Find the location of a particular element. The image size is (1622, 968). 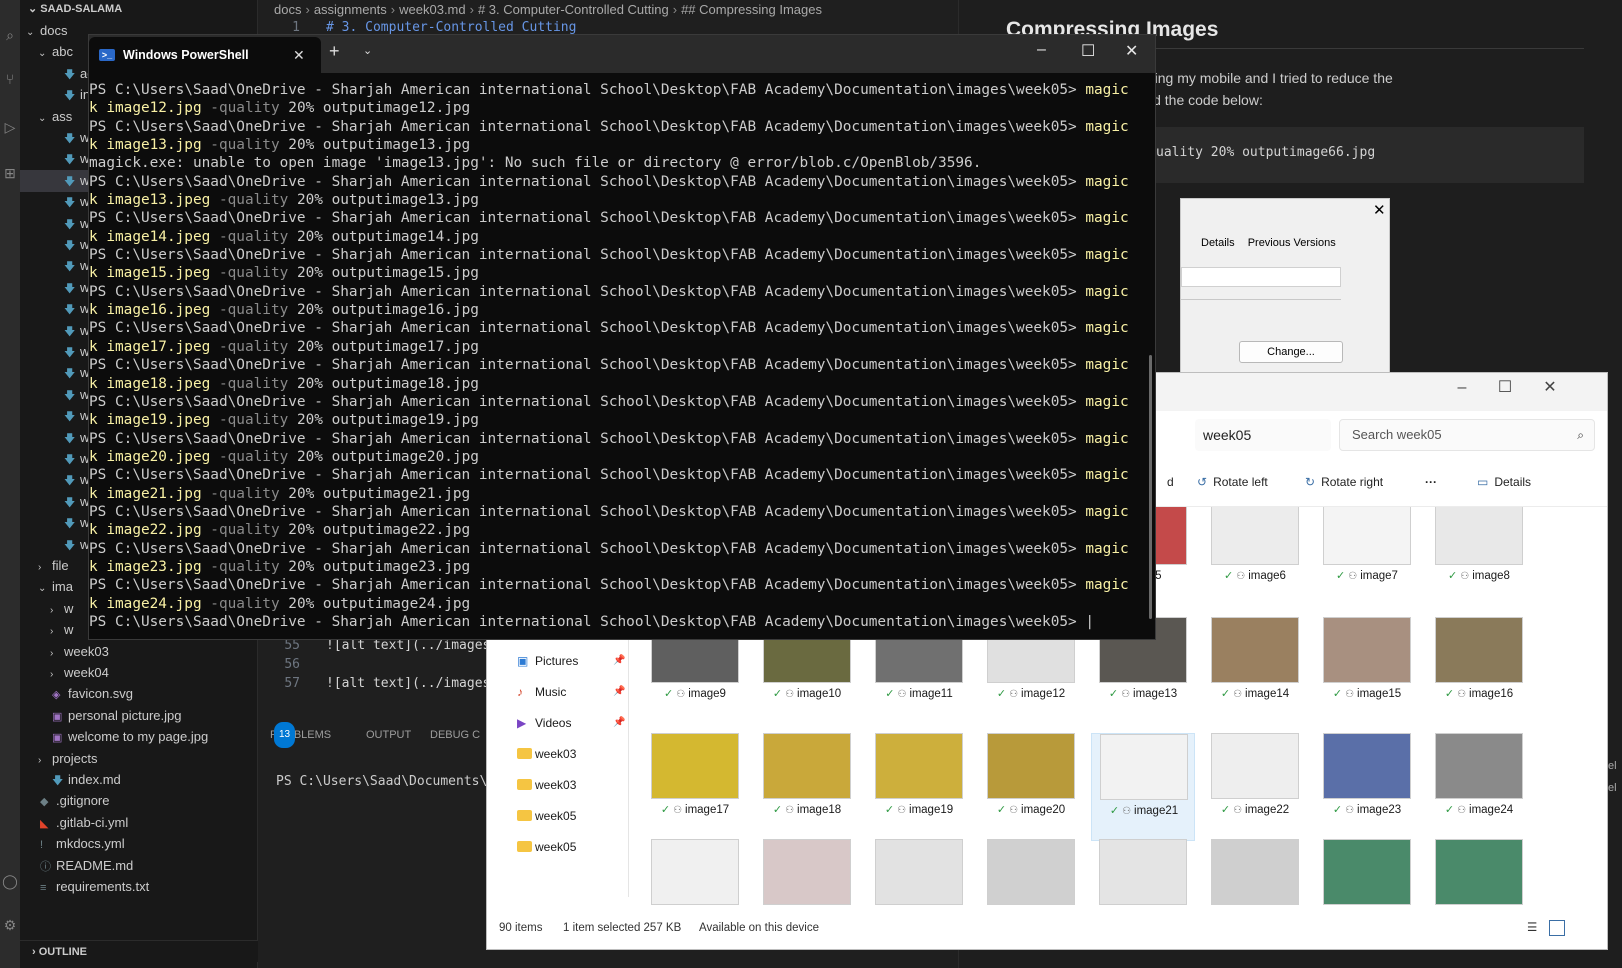

file-item: ✓ ⚇ image8 is located at coordinates (1479, 557).